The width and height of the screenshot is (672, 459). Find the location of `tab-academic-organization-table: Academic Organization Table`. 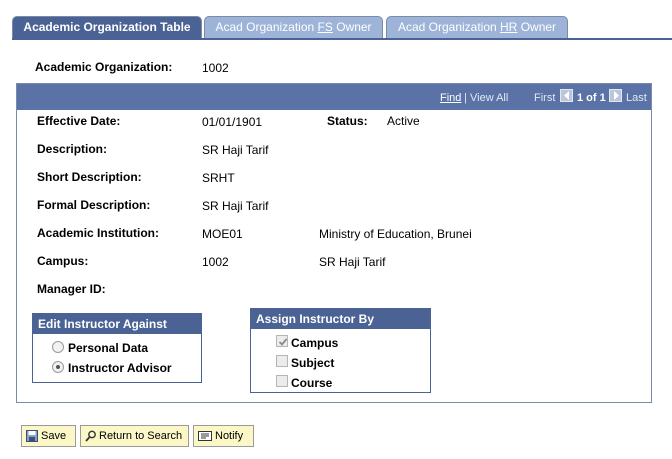

tab-academic-organization-table: Academic Organization Table is located at coordinates (107, 27).